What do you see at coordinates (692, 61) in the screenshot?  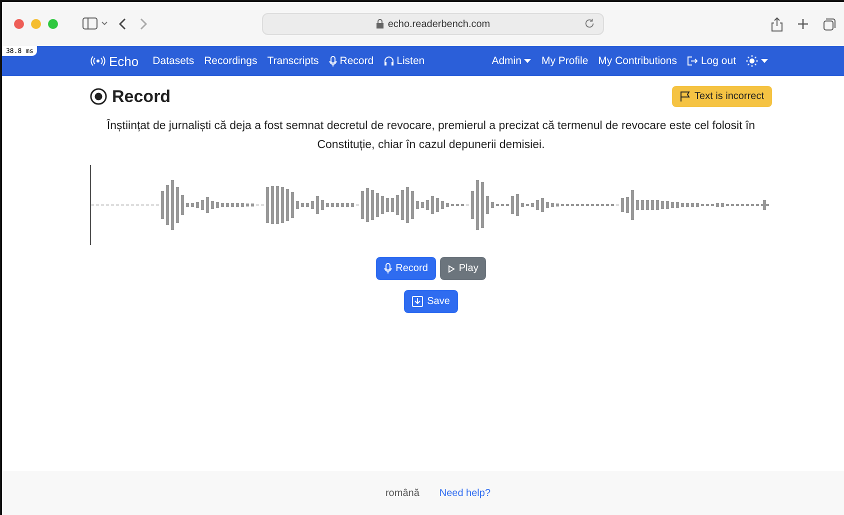 I see `logout-icon` at bounding box center [692, 61].